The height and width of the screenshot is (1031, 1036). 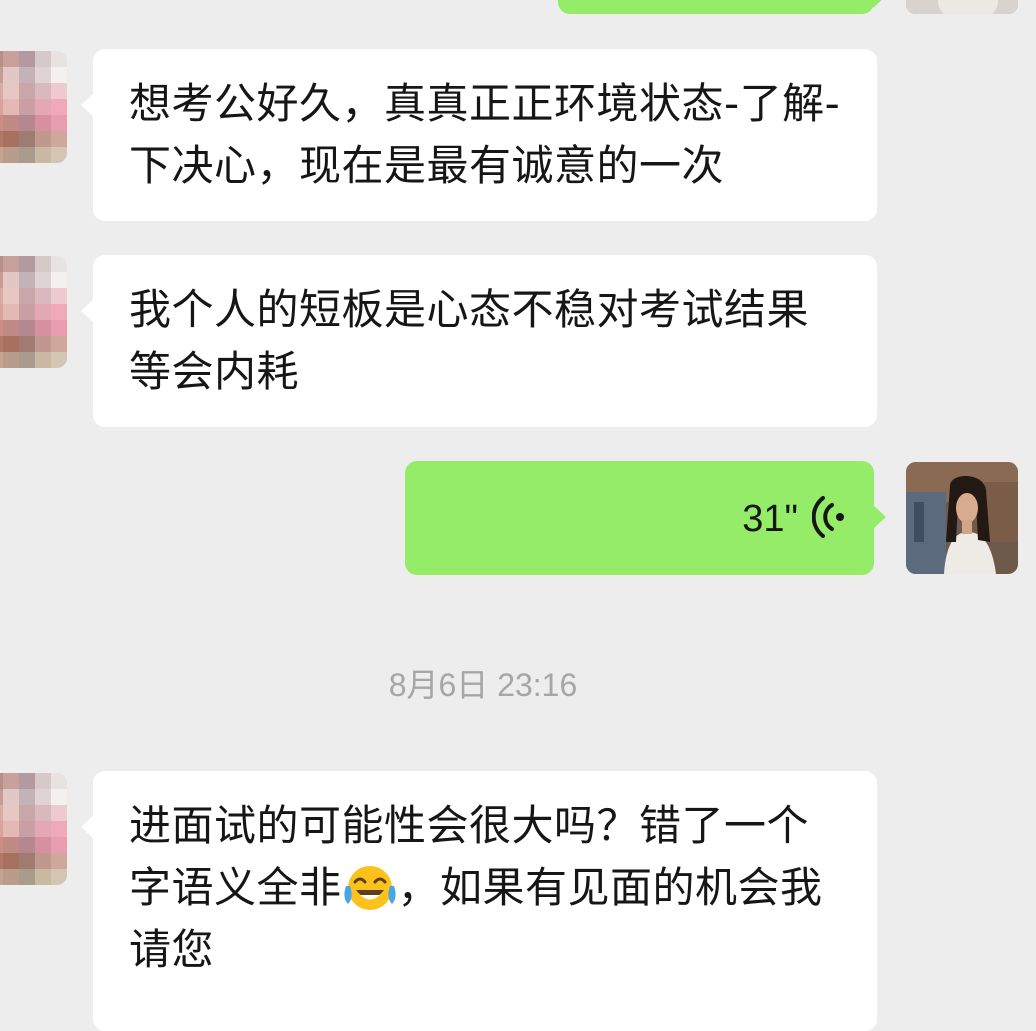 What do you see at coordinates (485, 134) in the screenshot?
I see `message-text: 想考公好久，真真正正环境状态-了解-下决心，现在是最有诚意的一次` at bounding box center [485, 134].